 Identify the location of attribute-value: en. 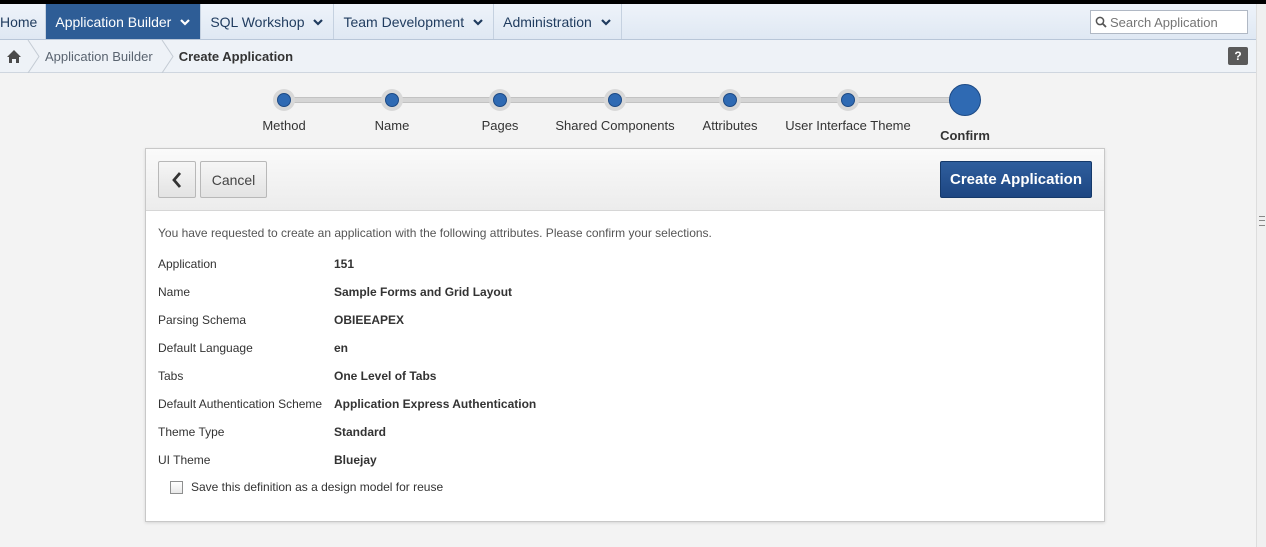
(341, 348).